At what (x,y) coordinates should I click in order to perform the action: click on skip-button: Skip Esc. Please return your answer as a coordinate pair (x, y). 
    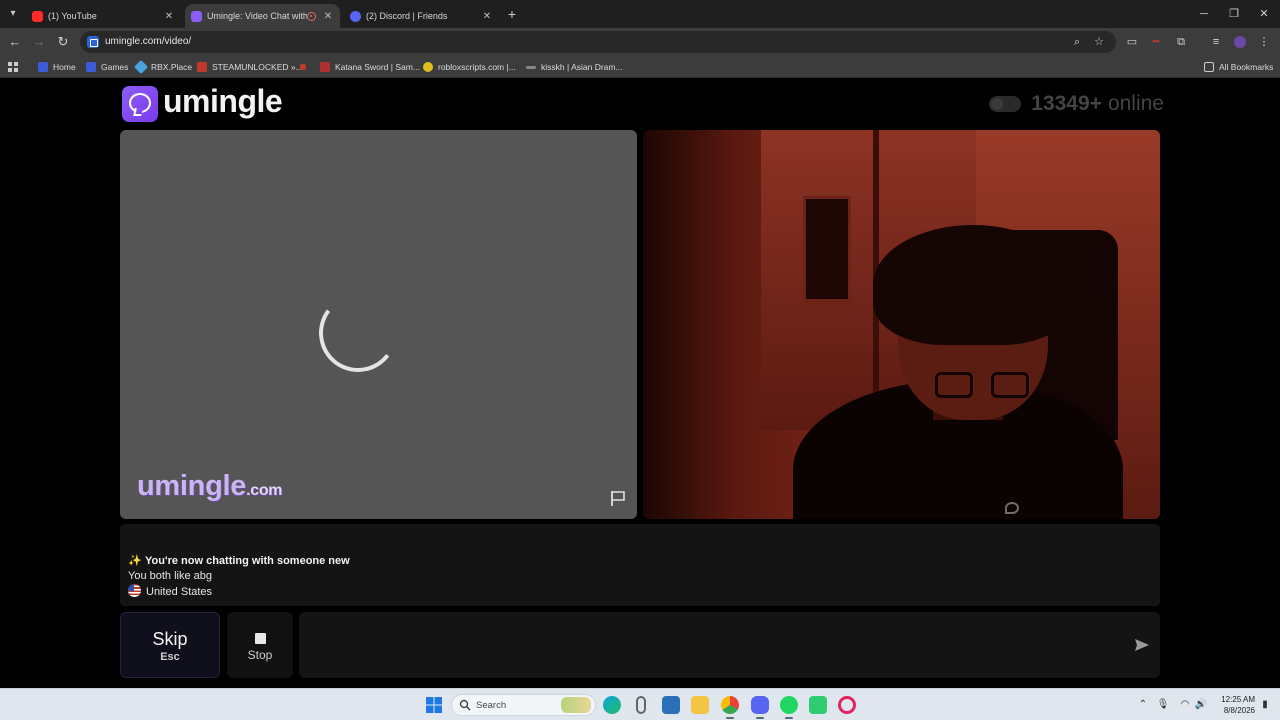
    Looking at the image, I should click on (170, 645).